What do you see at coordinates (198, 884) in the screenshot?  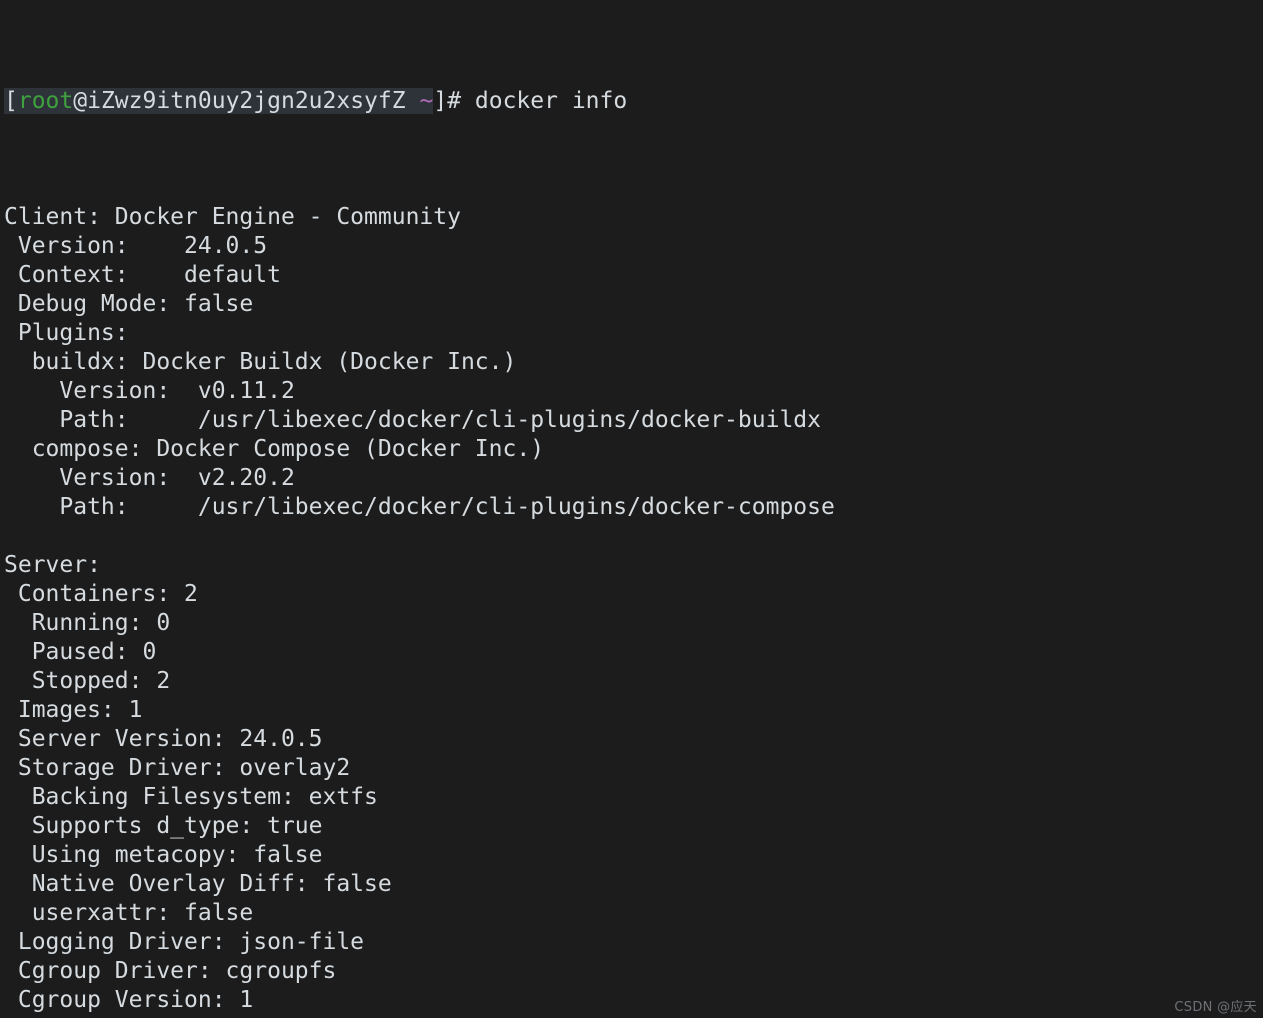 I see `output-line: Native Overlay Diff: false` at bounding box center [198, 884].